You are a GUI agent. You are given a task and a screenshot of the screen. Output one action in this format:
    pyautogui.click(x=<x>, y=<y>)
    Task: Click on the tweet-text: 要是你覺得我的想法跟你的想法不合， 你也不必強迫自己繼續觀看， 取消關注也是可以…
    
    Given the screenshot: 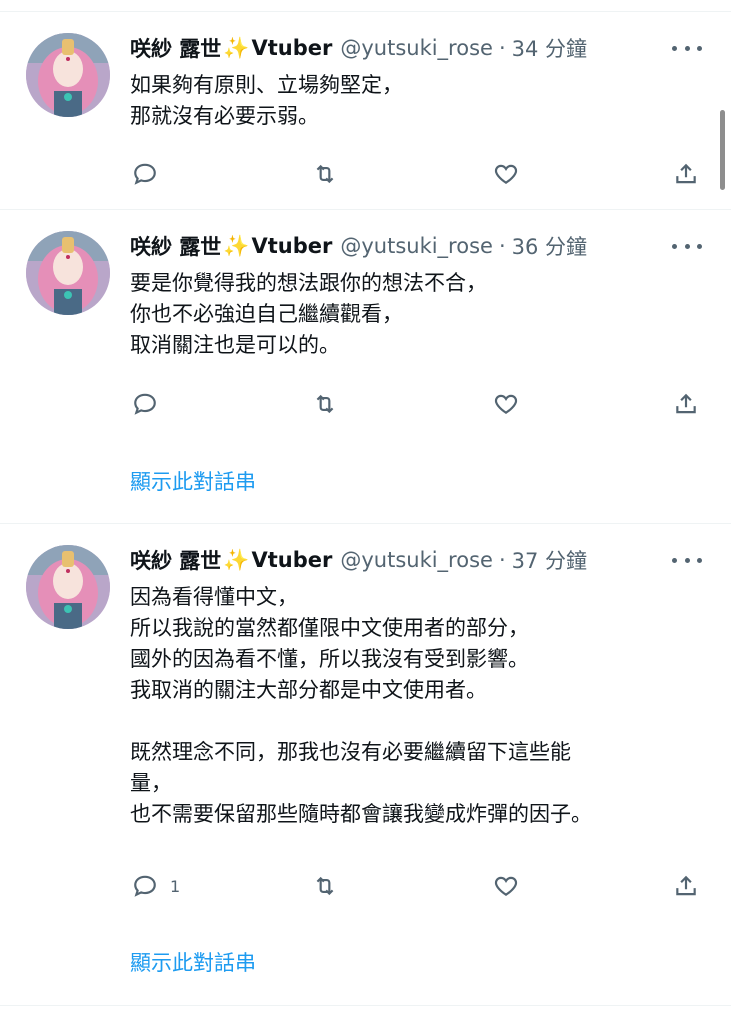 What is the action you would take?
    pyautogui.click(x=308, y=314)
    